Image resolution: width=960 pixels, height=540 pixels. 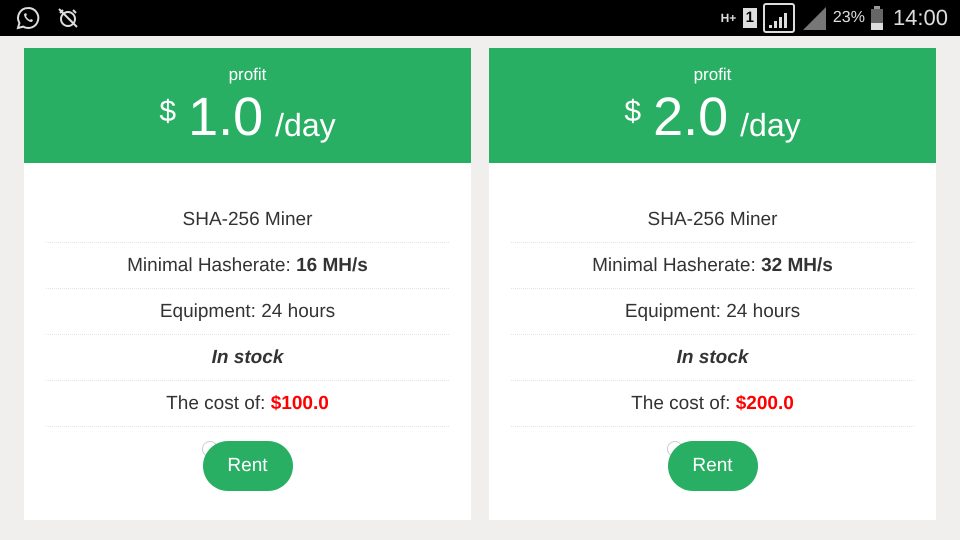 What do you see at coordinates (728, 18) in the screenshot?
I see `network-type: H+` at bounding box center [728, 18].